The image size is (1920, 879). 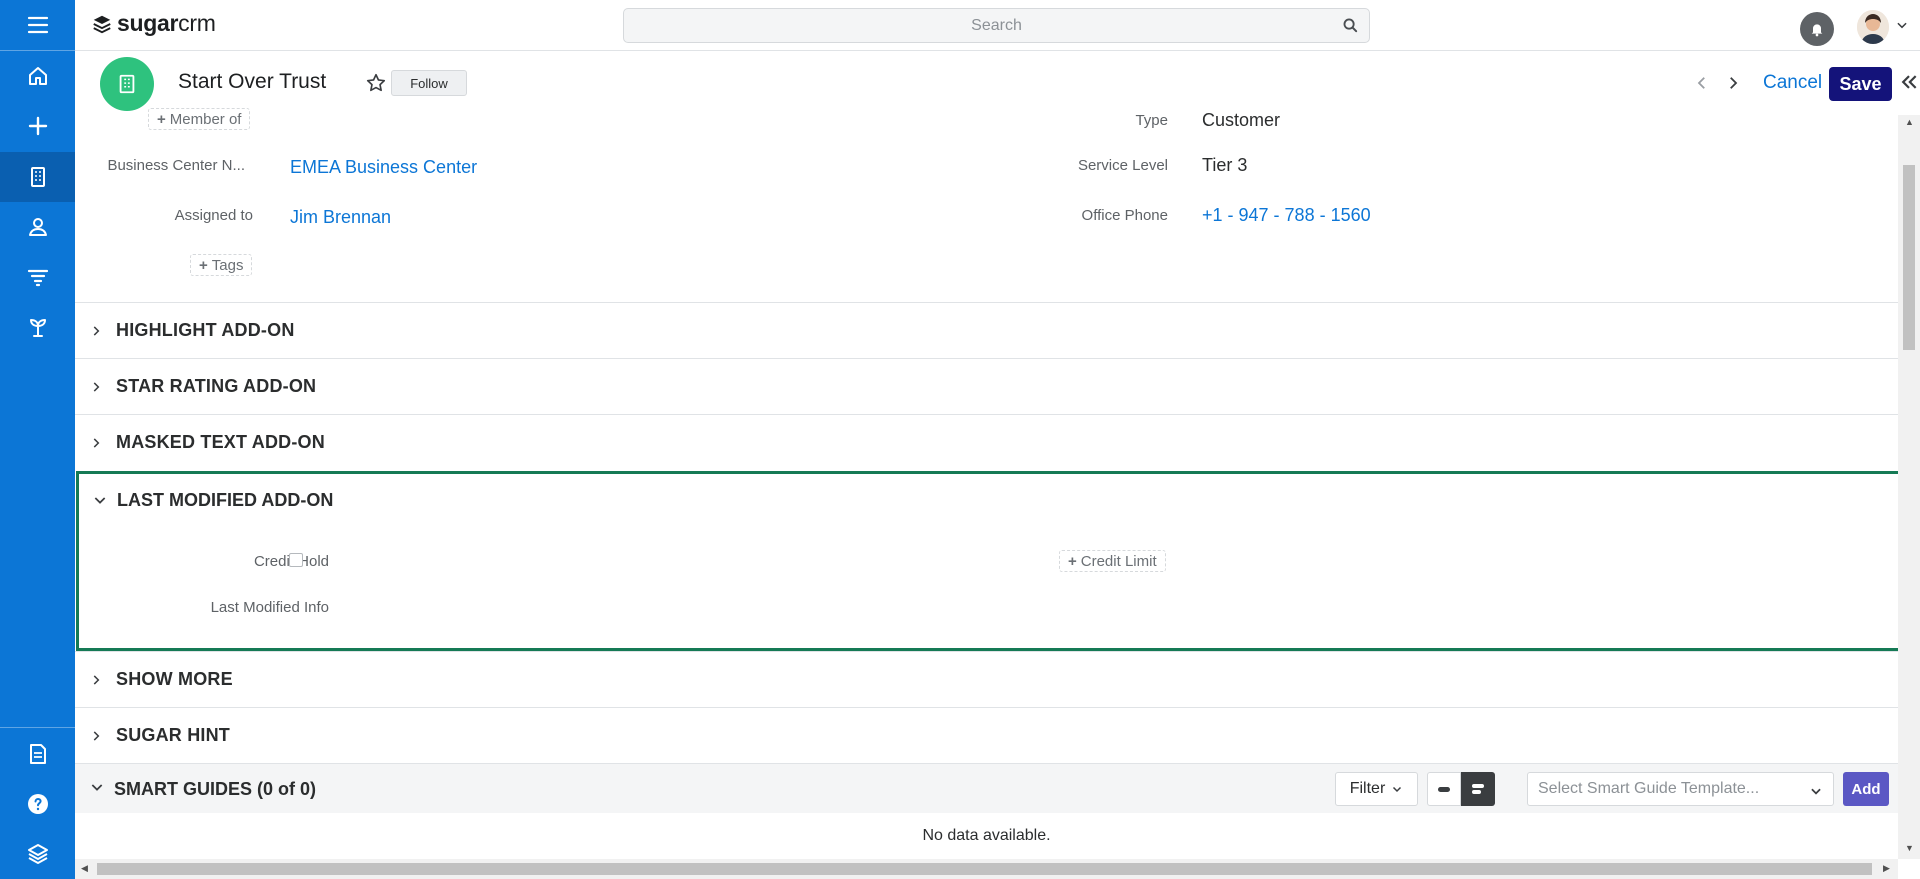 I want to click on panel-title: HIGHLIGHT ADD-ON, so click(x=205, y=330).